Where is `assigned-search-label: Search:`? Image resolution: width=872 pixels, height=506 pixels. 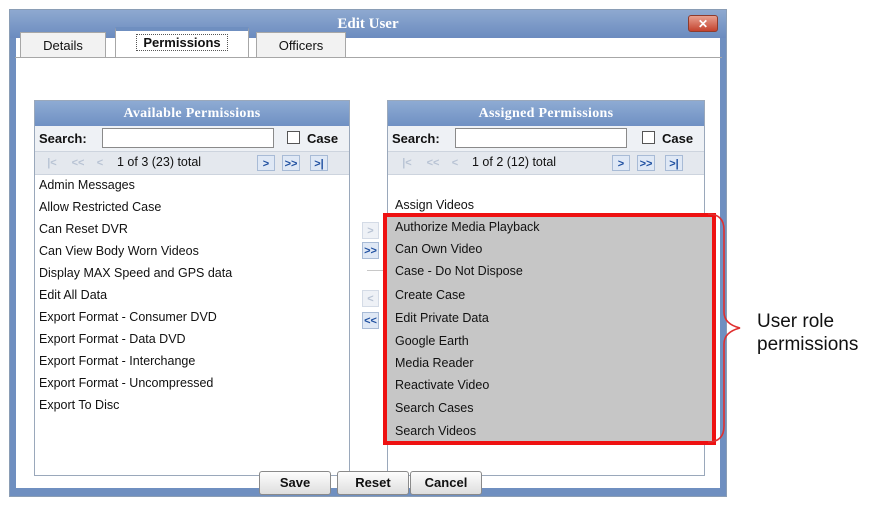 assigned-search-label: Search: is located at coordinates (416, 138).